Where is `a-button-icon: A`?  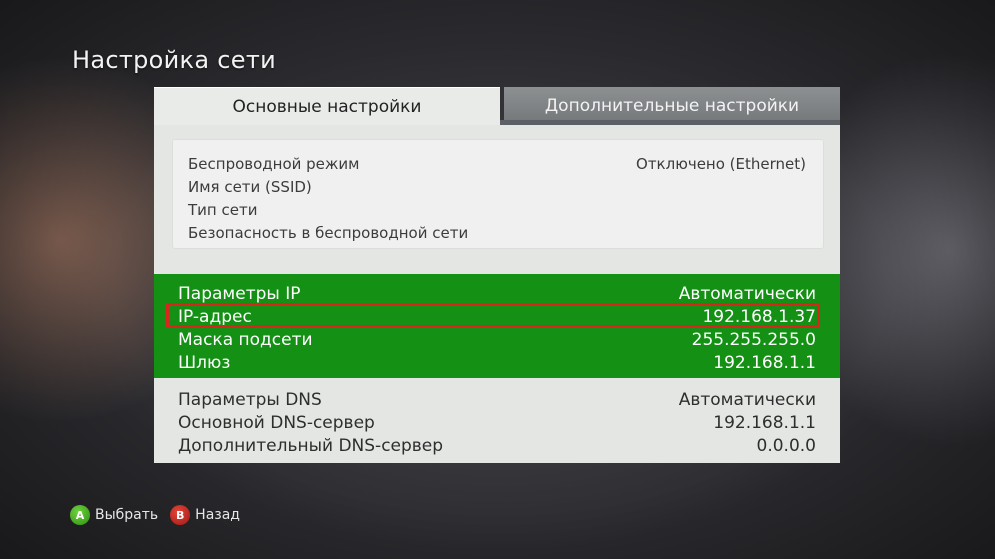 a-button-icon: A is located at coordinates (80, 515).